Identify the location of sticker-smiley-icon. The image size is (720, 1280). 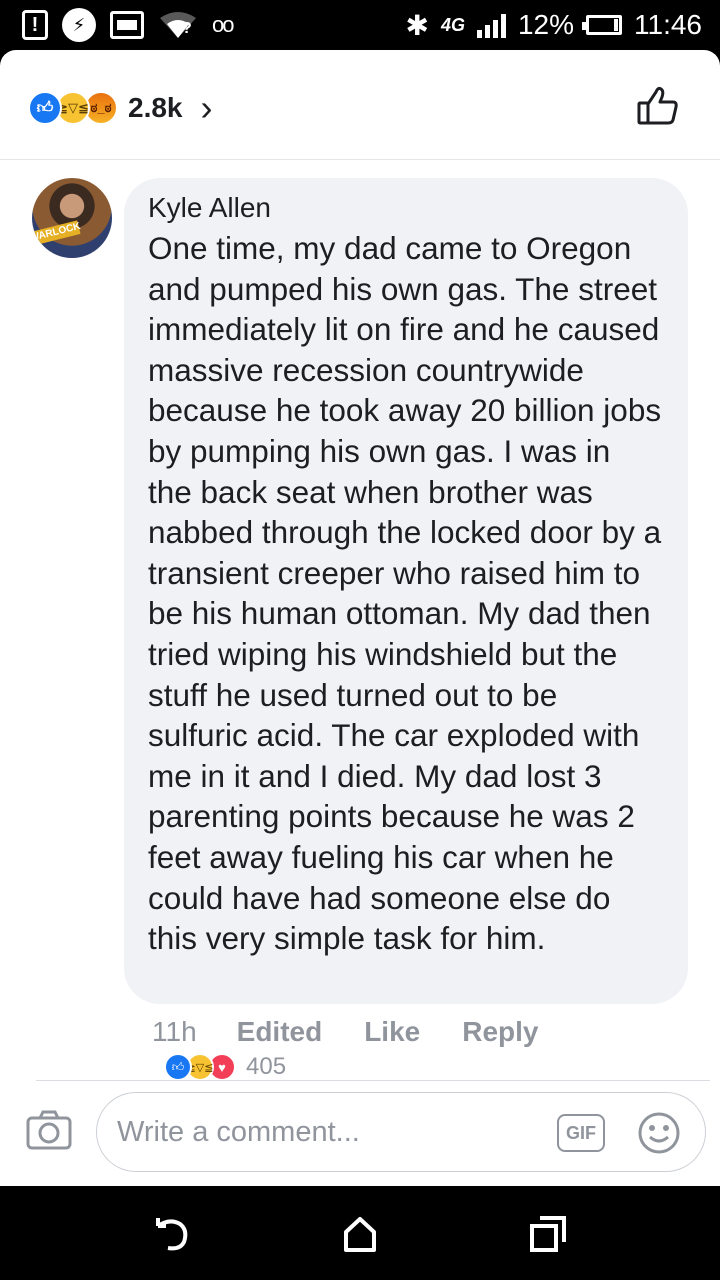
(659, 1133).